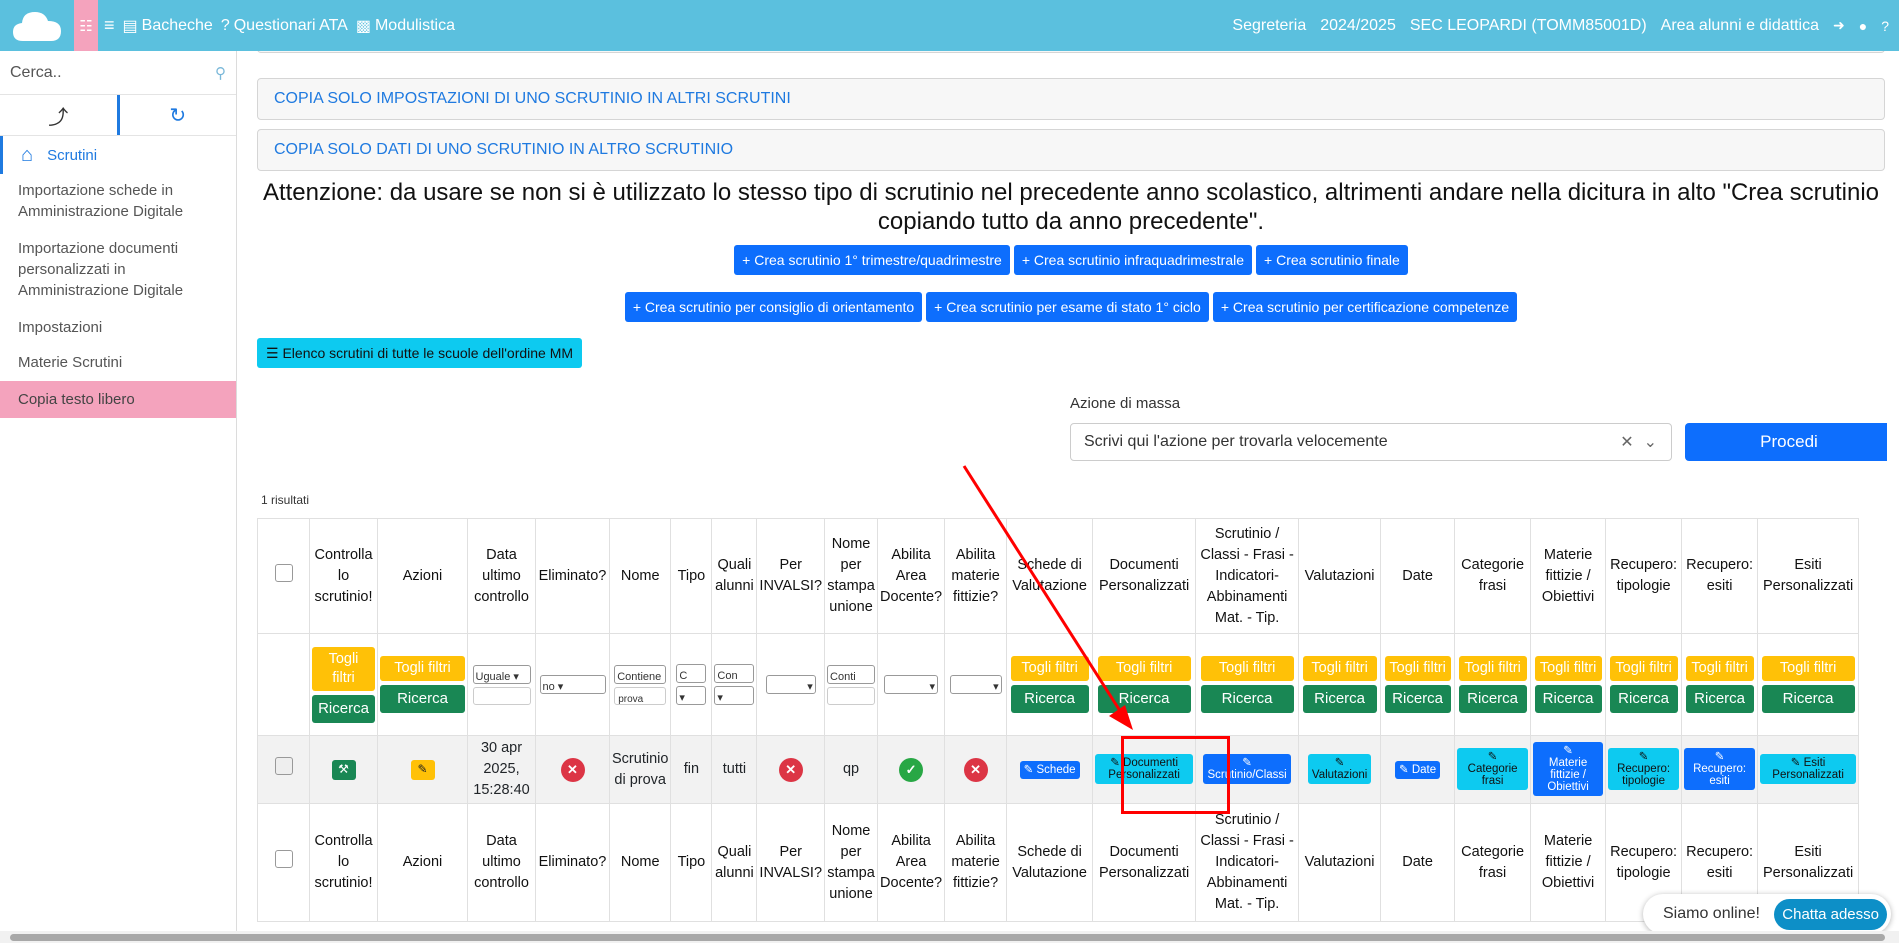 The height and width of the screenshot is (943, 1899). Describe the element at coordinates (640, 695) in the screenshot. I see `nome-filter-input: prova` at that location.